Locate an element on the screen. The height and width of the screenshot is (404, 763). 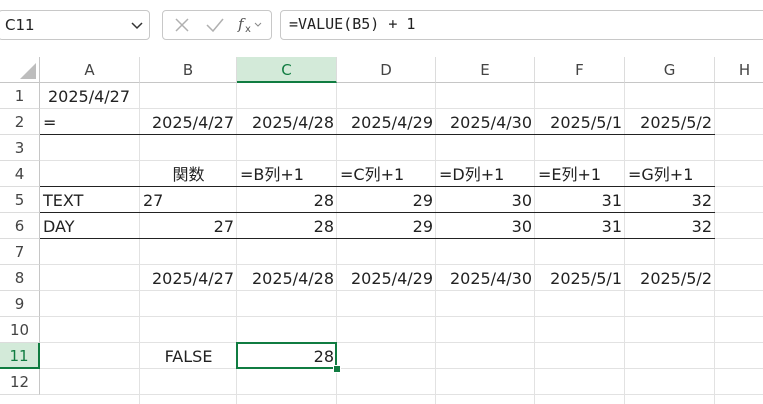
cell-d5: 29 is located at coordinates (386, 200).